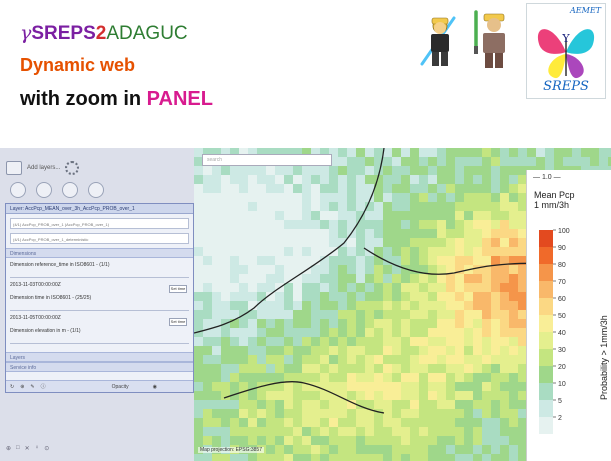  I want to click on title-gamma: γ, so click(26, 33).